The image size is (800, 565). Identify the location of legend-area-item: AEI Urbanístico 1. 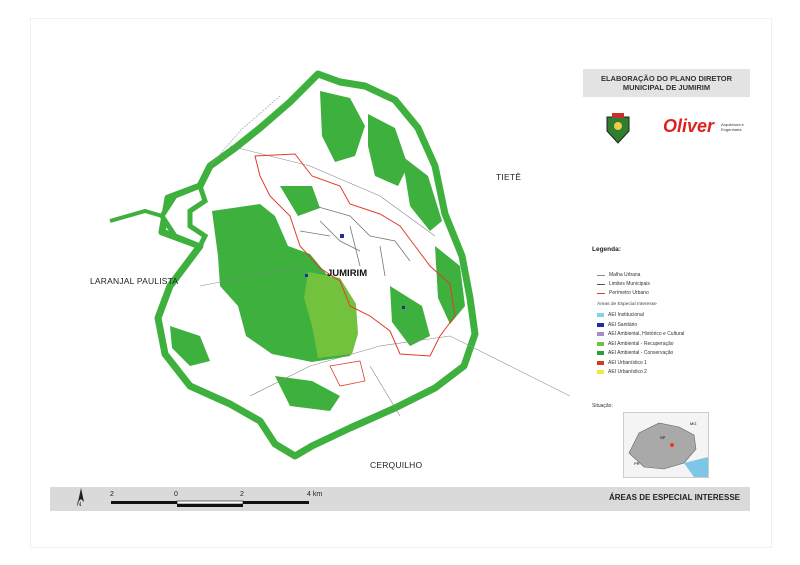
(622, 363).